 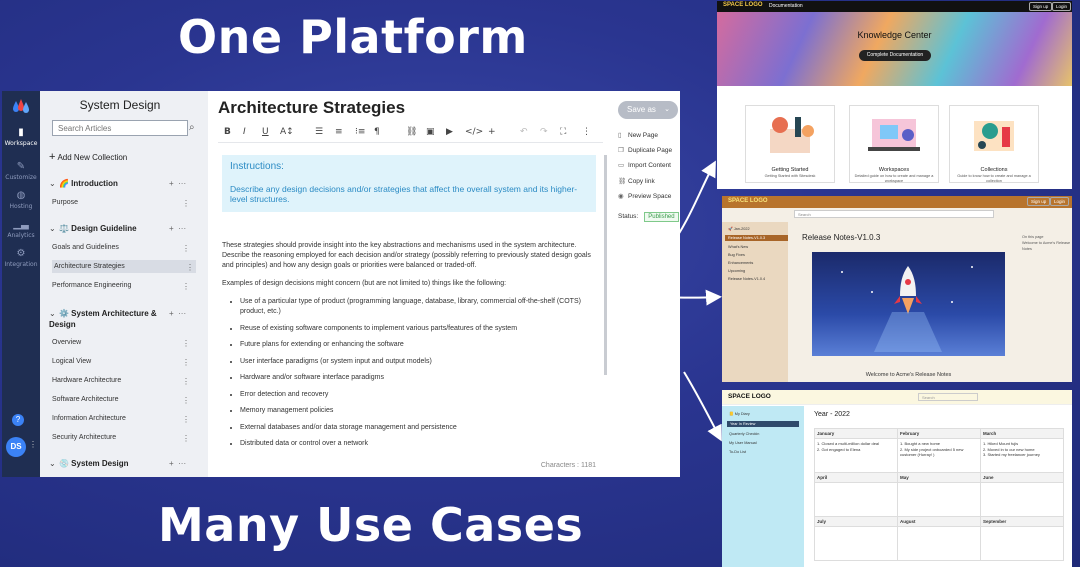 What do you see at coordinates (1022, 477) in the screenshot?
I see `month-header: June` at bounding box center [1022, 477].